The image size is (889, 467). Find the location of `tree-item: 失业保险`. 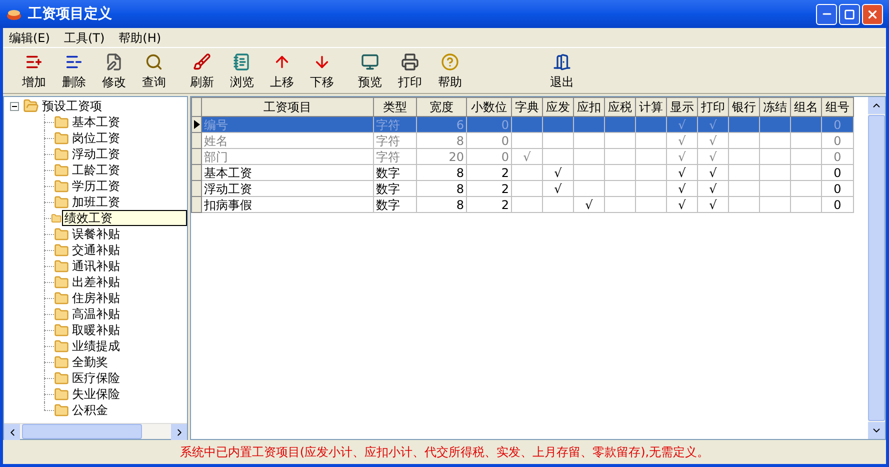

tree-item: 失业保险 is located at coordinates (96, 394).